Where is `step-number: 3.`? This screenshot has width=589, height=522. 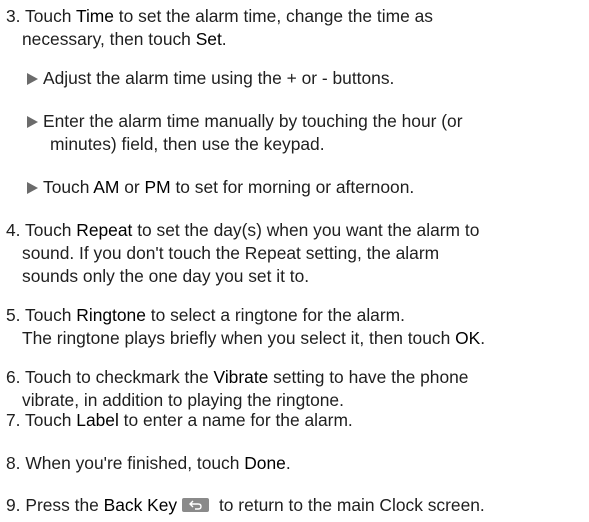 step-number: 3. is located at coordinates (13, 16).